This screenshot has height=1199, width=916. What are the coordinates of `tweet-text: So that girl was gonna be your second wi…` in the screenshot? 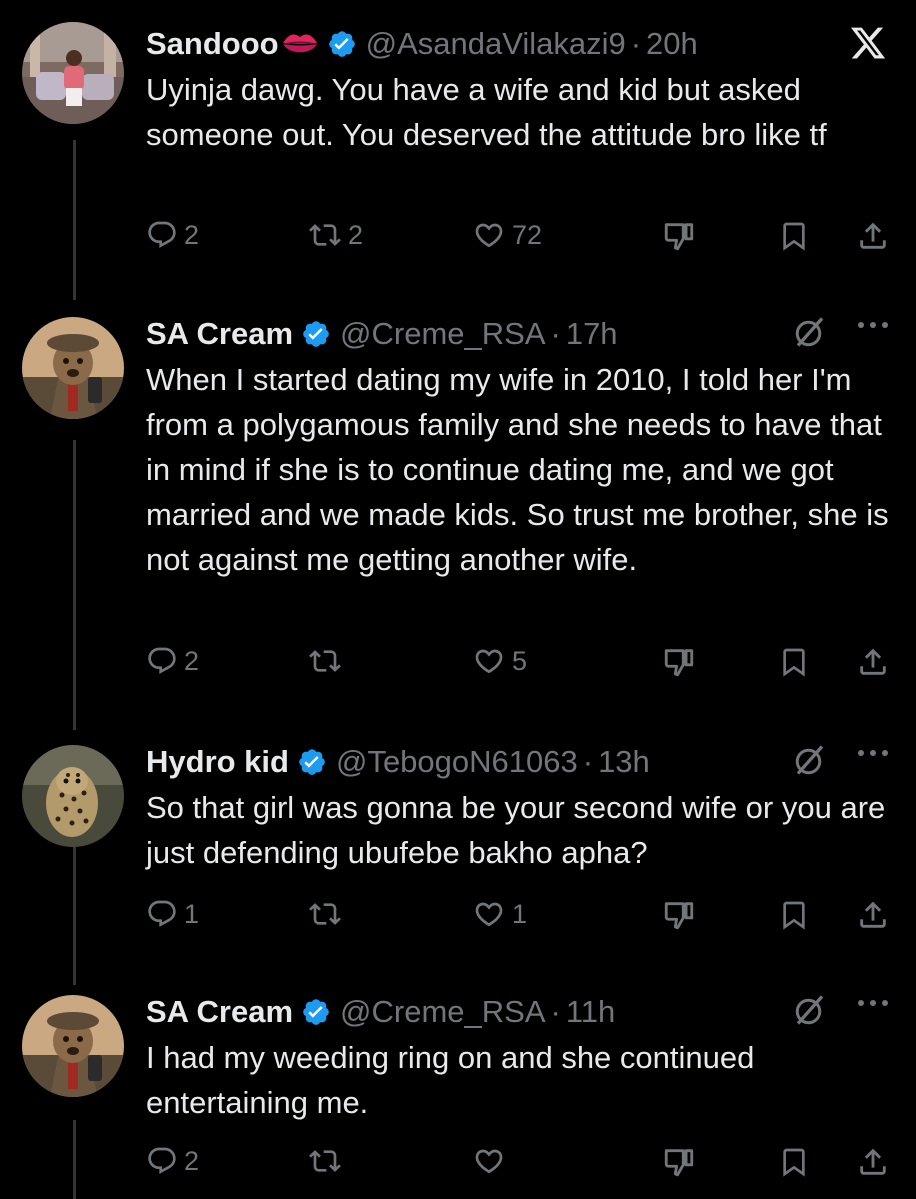 It's located at (516, 830).